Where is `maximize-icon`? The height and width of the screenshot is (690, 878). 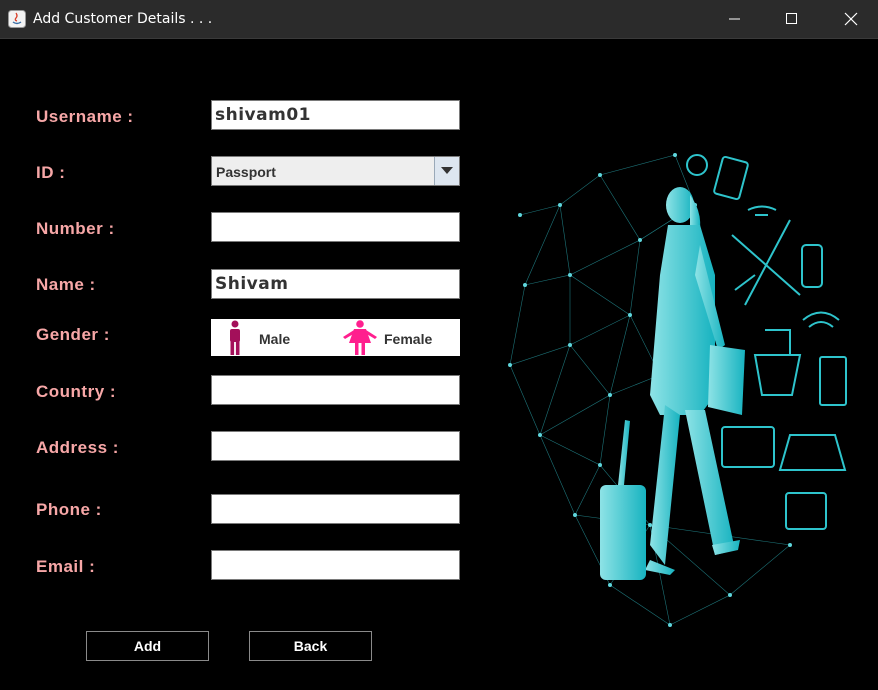 maximize-icon is located at coordinates (791, 18).